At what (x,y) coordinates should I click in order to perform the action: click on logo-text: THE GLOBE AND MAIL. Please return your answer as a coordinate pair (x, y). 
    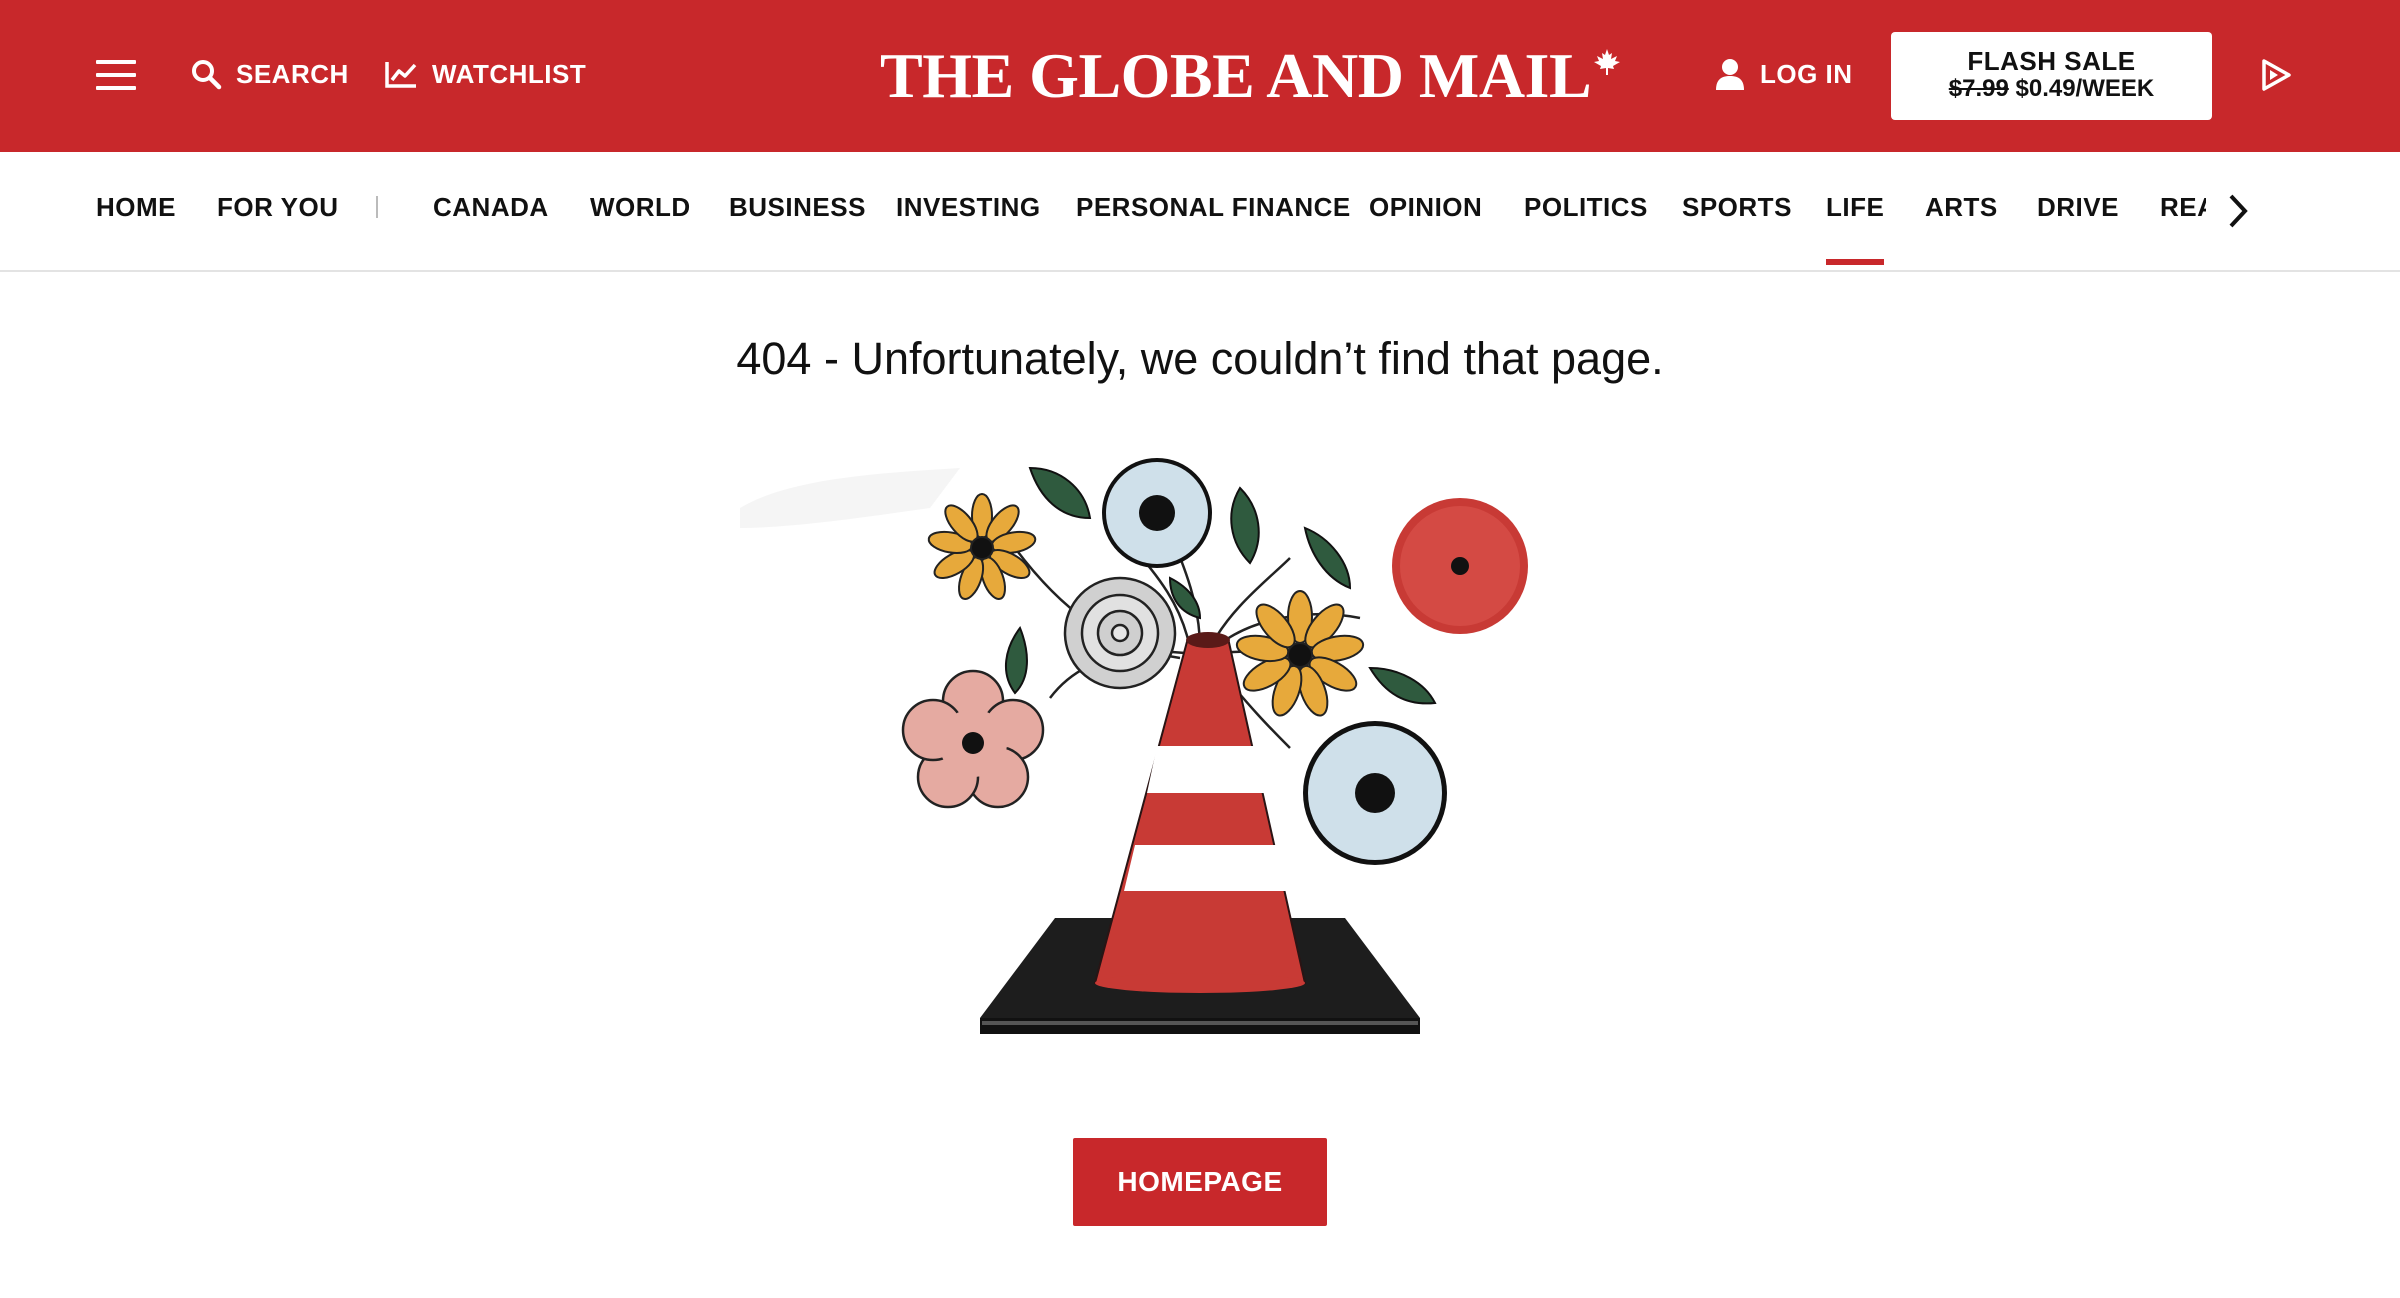
    Looking at the image, I should click on (1236, 75).